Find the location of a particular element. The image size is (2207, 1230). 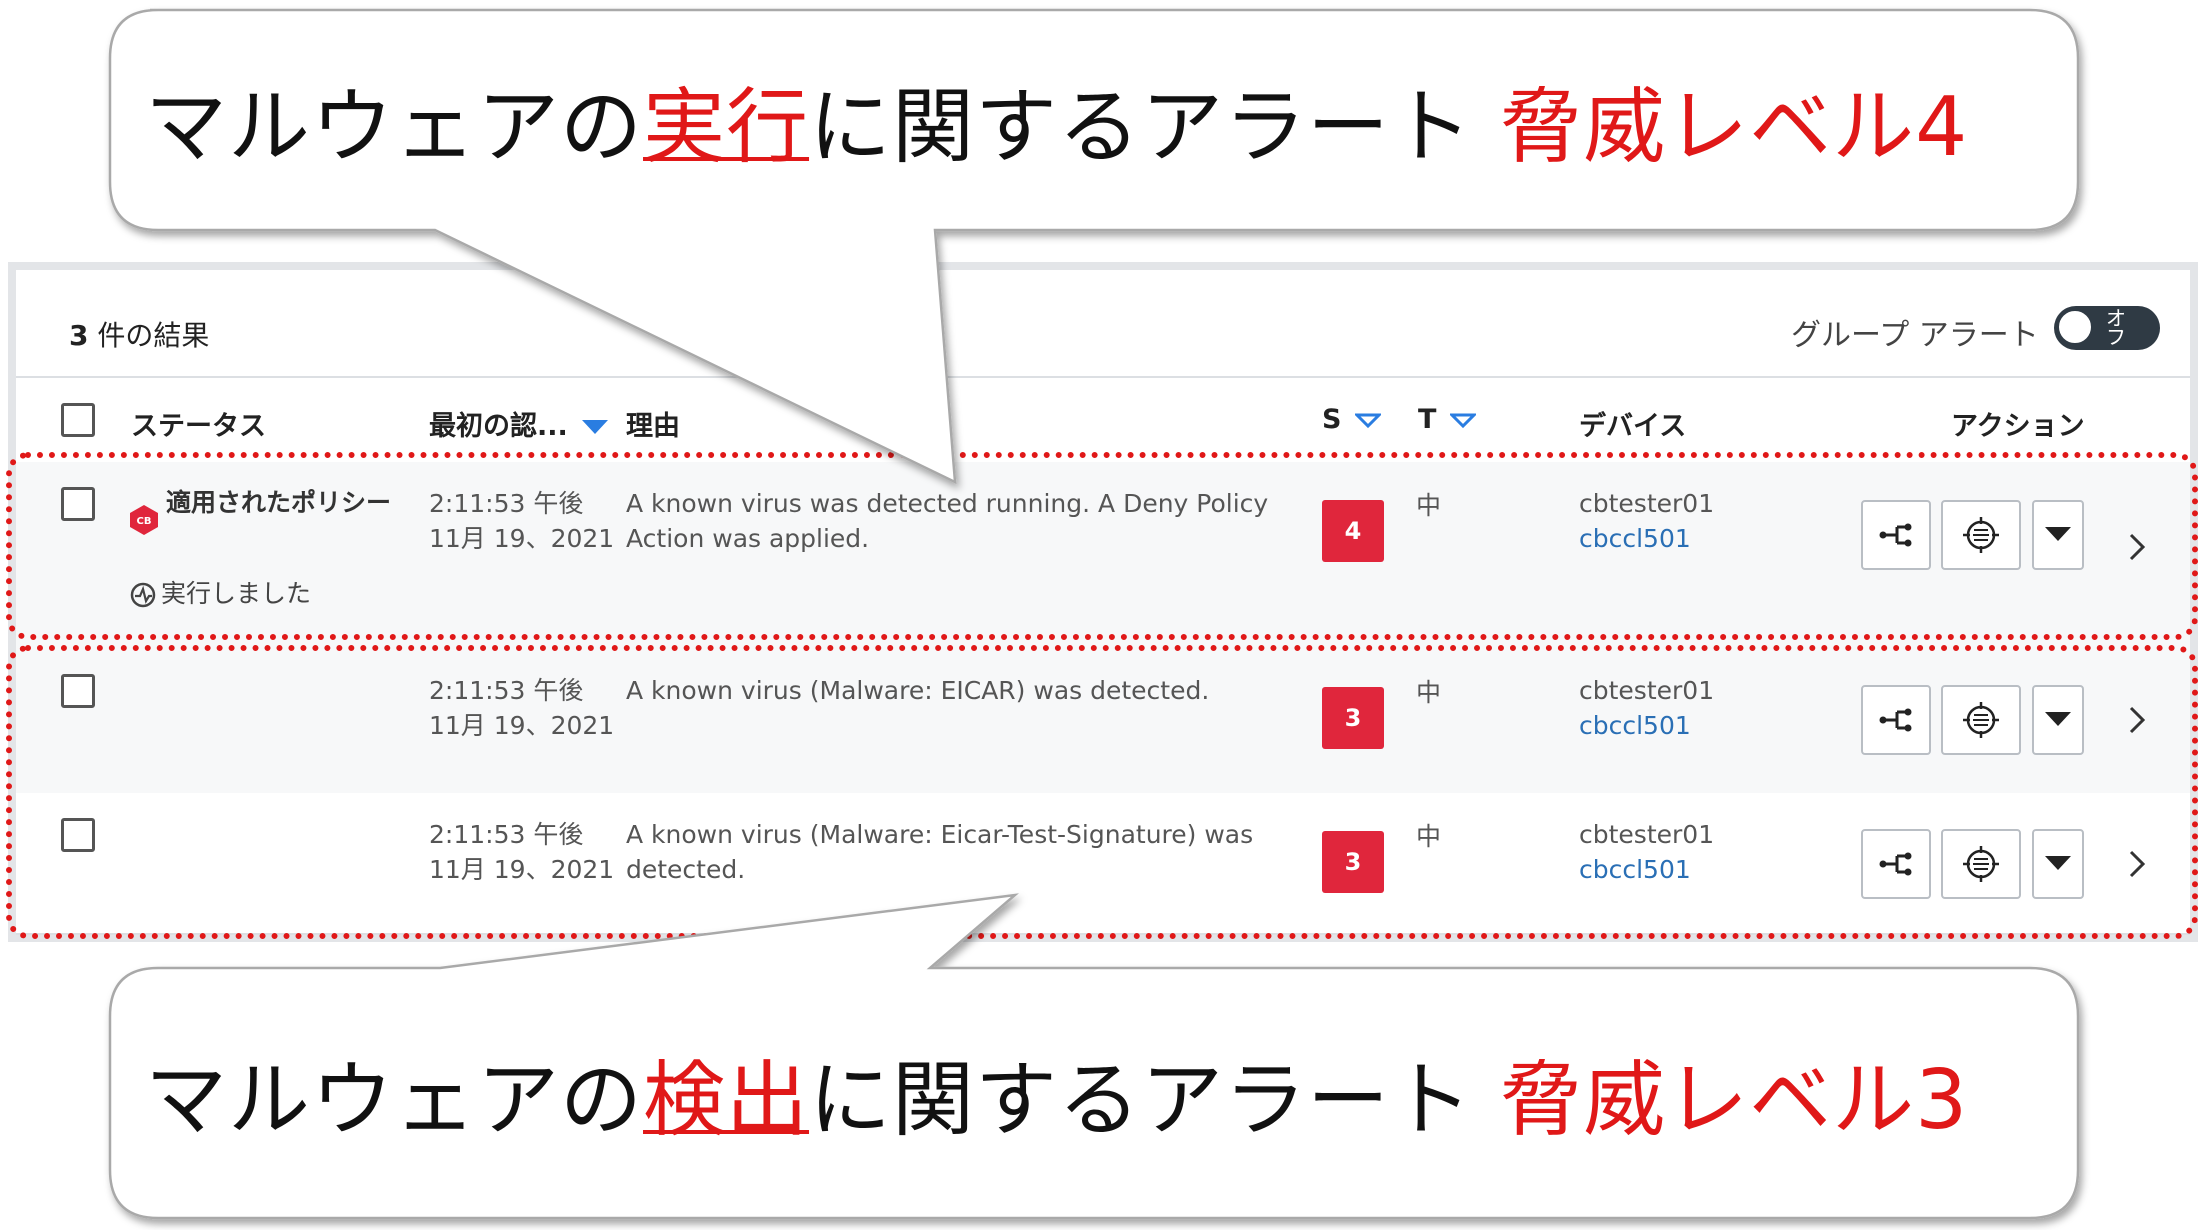

callout-bottom-text: マルウェアの検出に関するアラート 脅威レベル3 is located at coordinates (1056, 1092).